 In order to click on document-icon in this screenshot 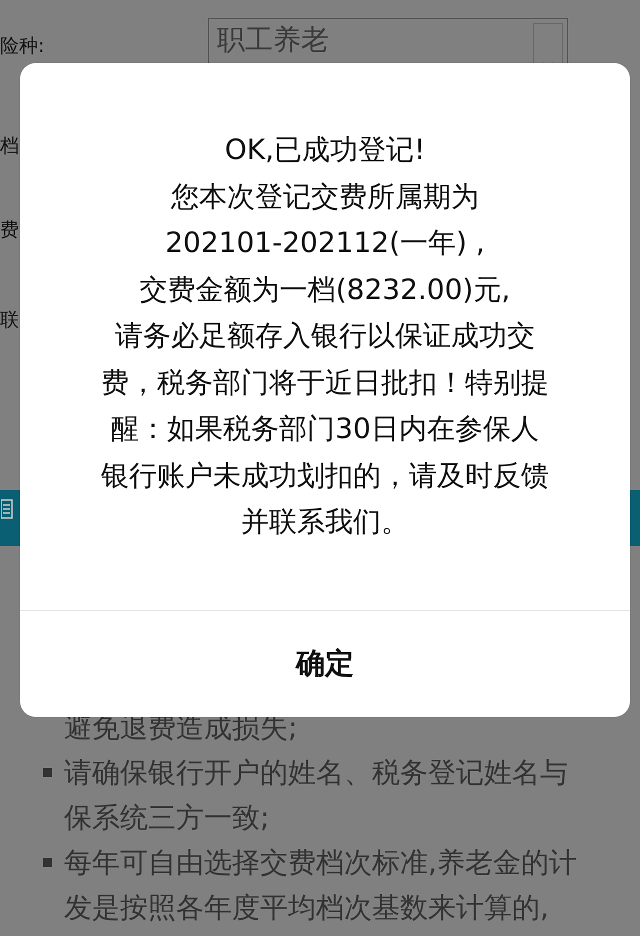, I will do `click(7, 509)`.